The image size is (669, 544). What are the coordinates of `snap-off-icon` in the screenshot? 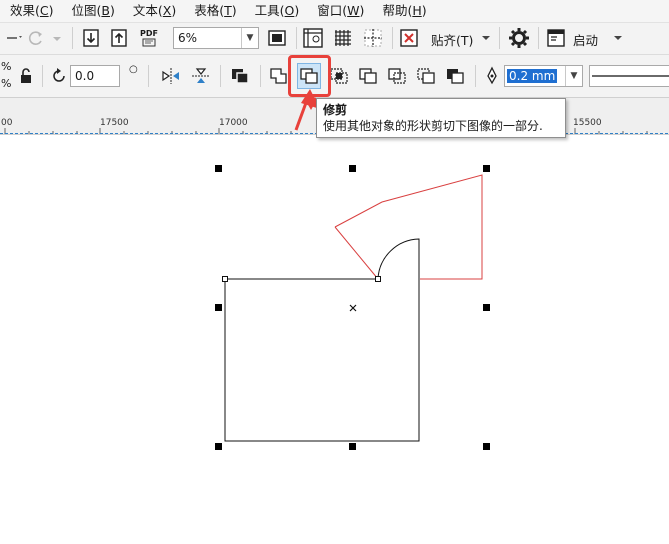 It's located at (409, 38).